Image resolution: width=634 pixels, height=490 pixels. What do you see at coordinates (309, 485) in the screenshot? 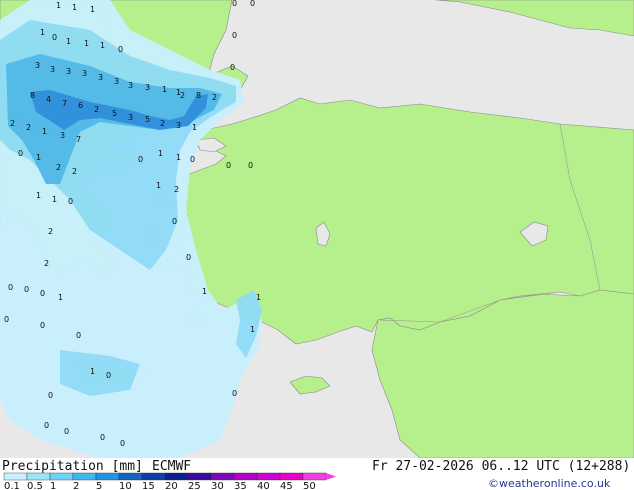
I see `legend-label: 50` at bounding box center [309, 485].